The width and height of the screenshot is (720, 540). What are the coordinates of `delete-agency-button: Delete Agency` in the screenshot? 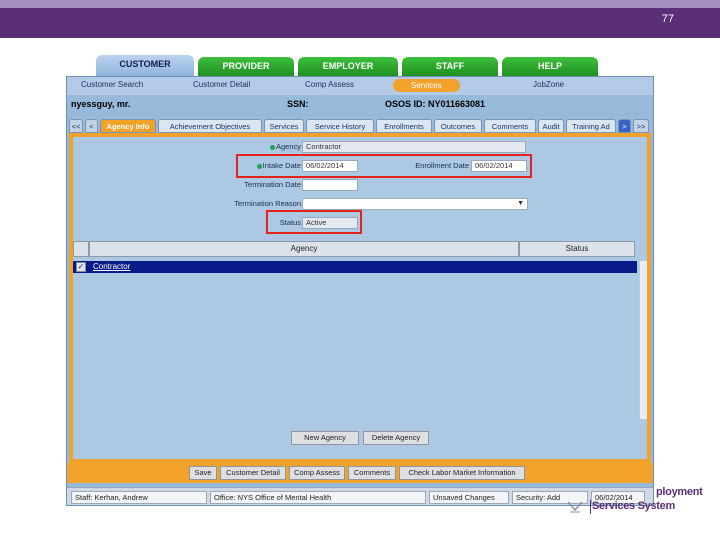 It's located at (396, 438).